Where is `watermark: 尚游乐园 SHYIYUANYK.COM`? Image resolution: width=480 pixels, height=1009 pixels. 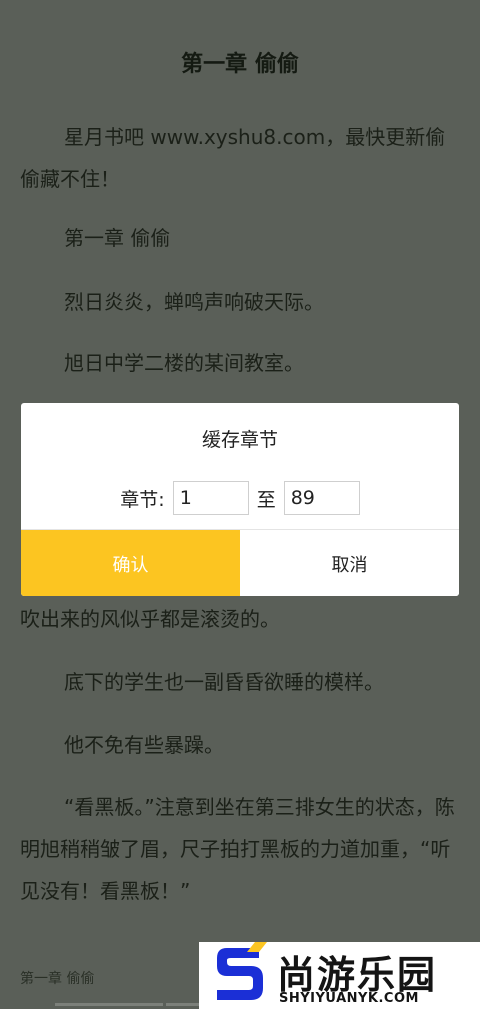
watermark: 尚游乐园 SHYIYUANYK.COM is located at coordinates (339, 975).